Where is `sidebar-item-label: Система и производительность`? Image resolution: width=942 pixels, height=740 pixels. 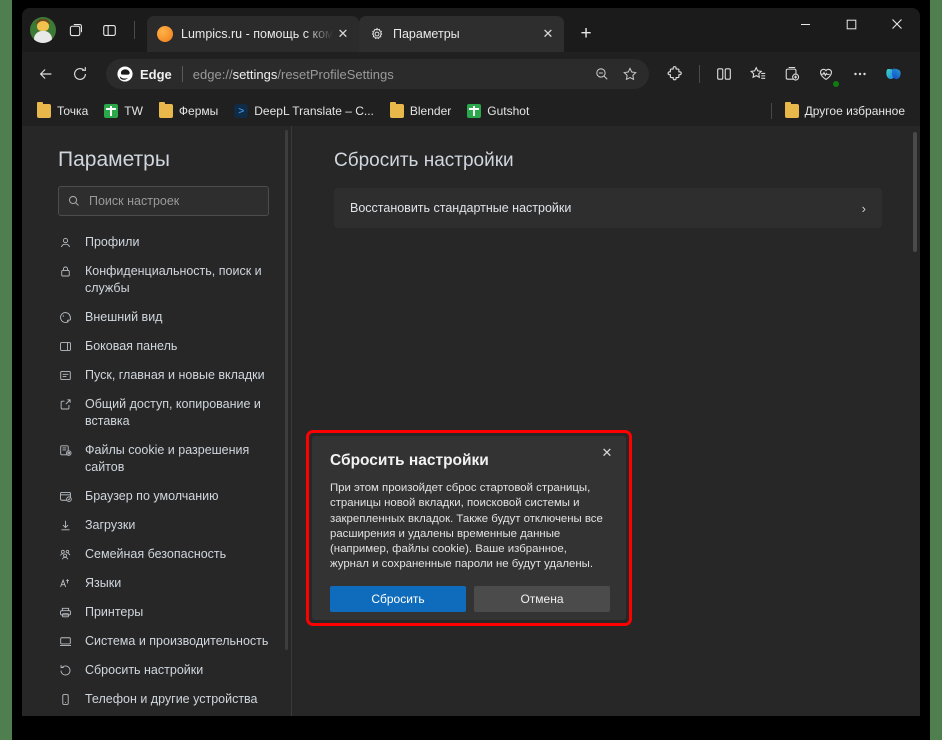 sidebar-item-label: Система и производительность is located at coordinates (177, 641).